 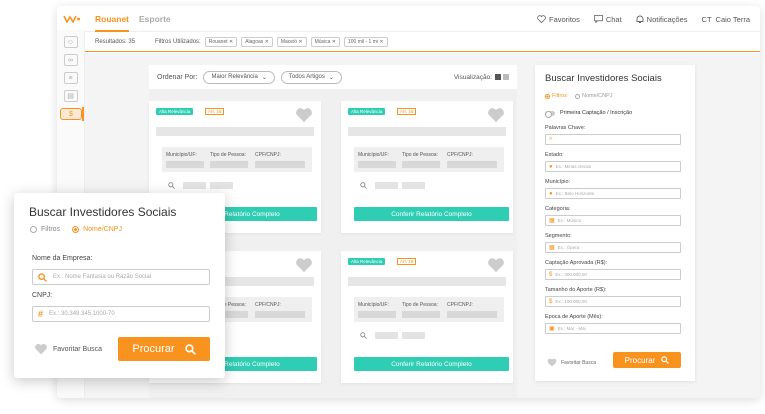 I want to click on user-menu: CT Caio Terra, so click(x=726, y=19).